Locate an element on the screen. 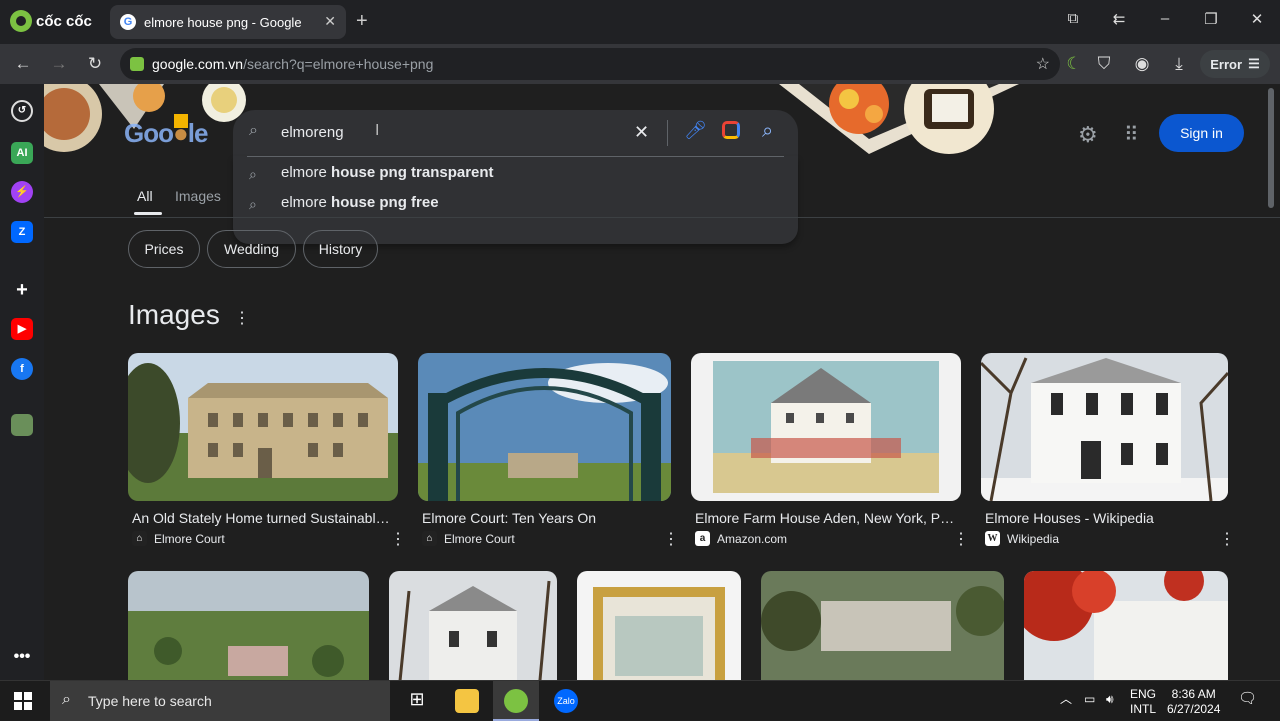 The image size is (1280, 721). photo-app-icon is located at coordinates (22, 425).